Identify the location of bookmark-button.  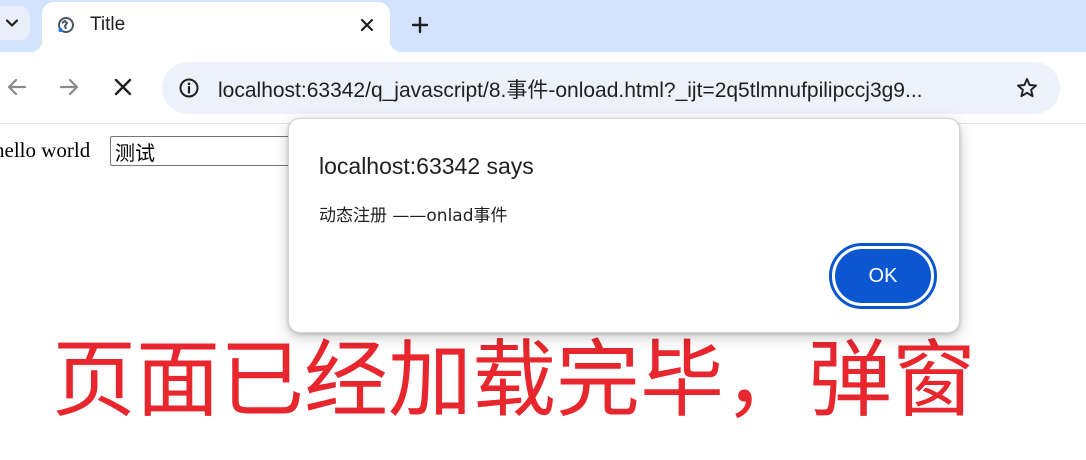
(1027, 88).